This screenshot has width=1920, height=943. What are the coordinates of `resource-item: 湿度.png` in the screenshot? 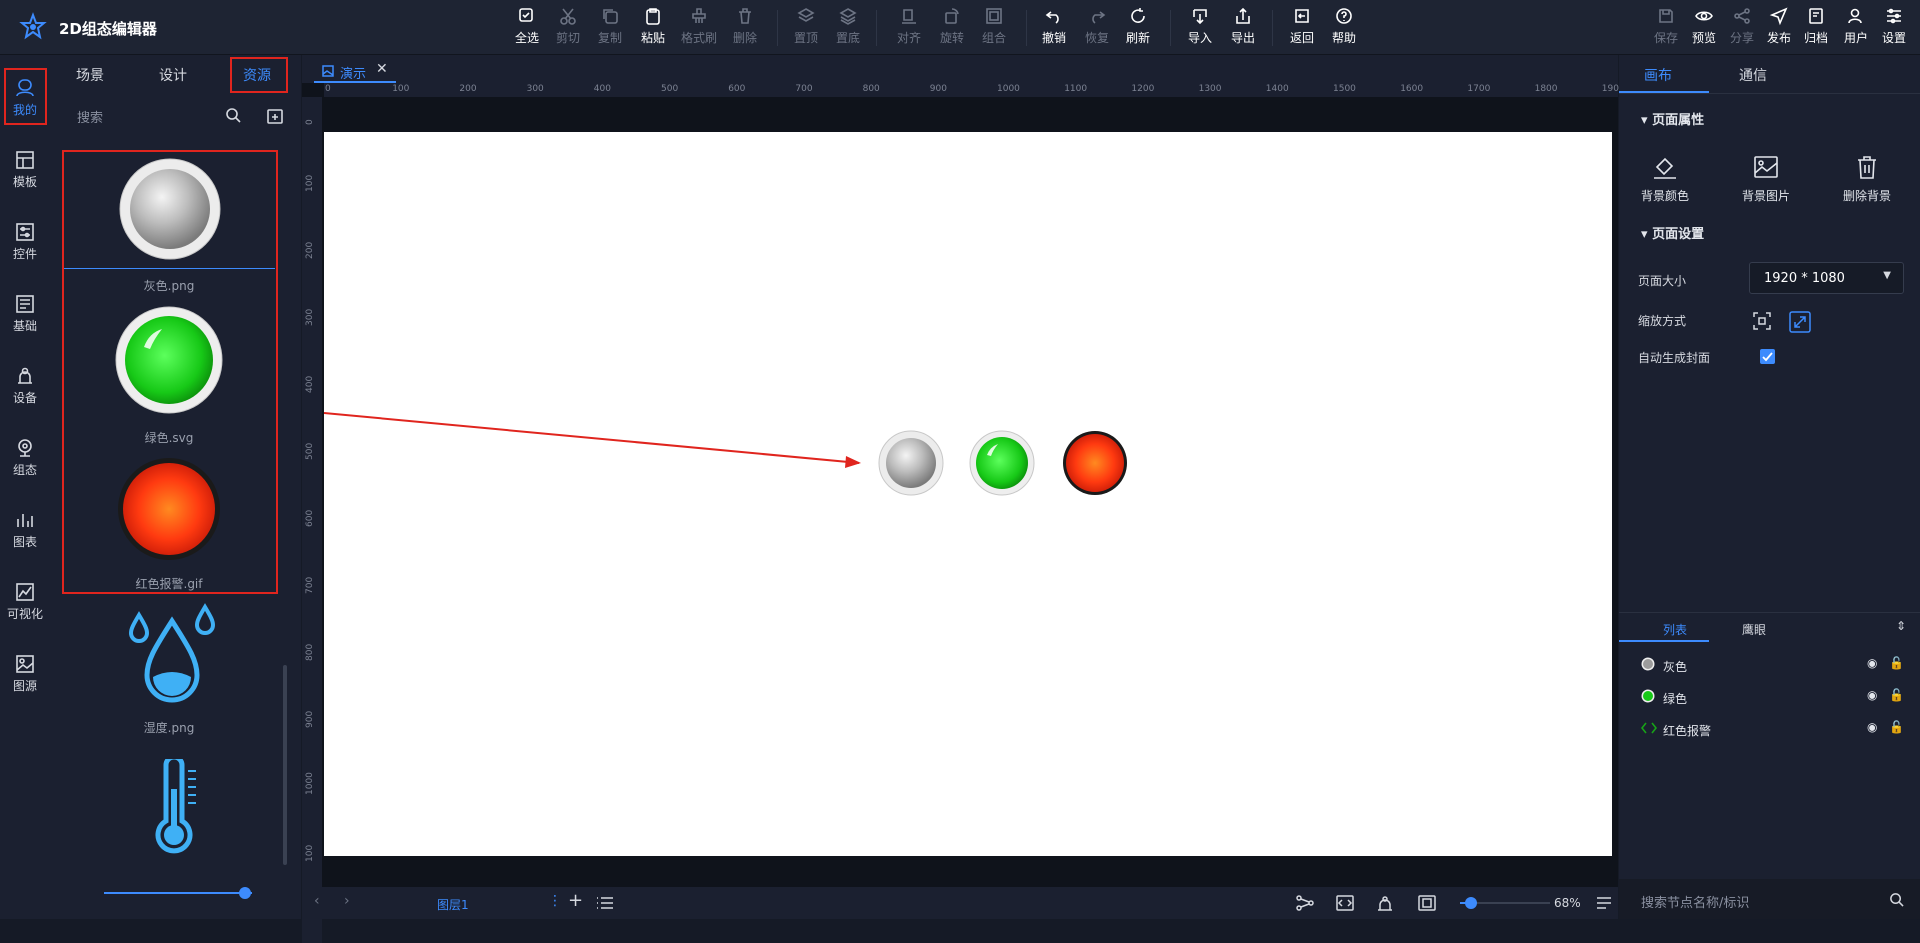 It's located at (169, 671).